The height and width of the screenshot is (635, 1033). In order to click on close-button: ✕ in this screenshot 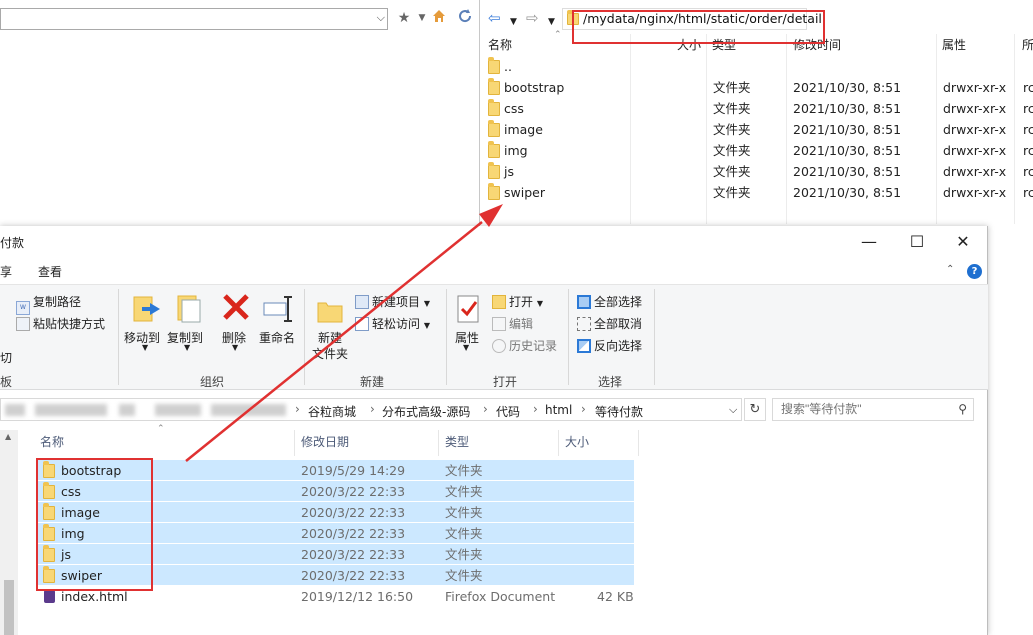, I will do `click(963, 242)`.